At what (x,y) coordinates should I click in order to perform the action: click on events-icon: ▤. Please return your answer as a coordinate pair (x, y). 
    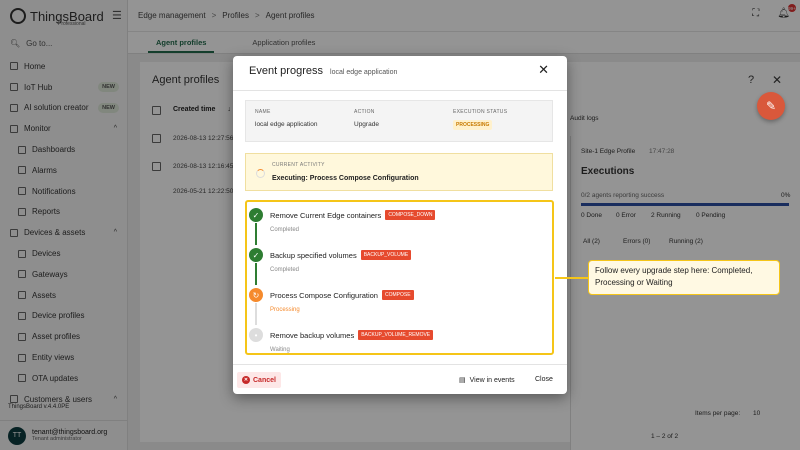
    Looking at the image, I should click on (462, 380).